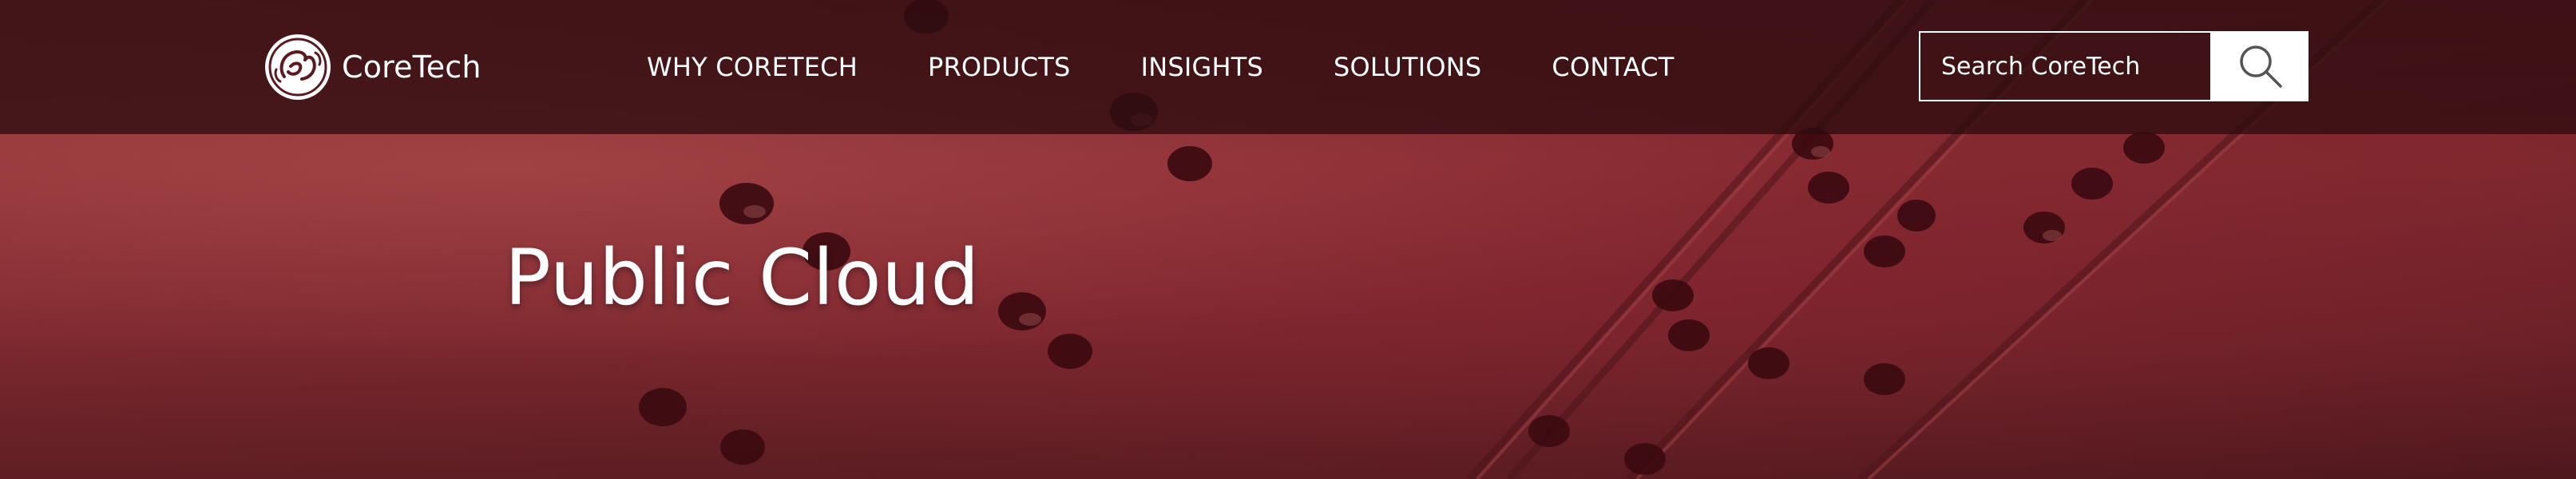 The image size is (2576, 479). I want to click on search-button, so click(2260, 66).